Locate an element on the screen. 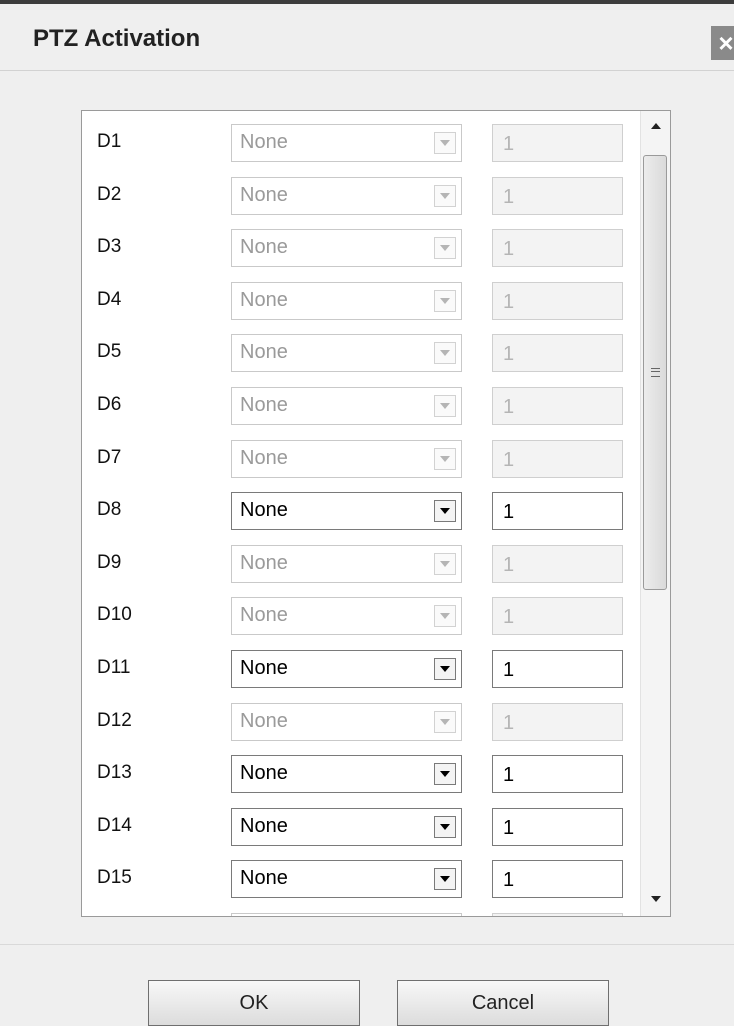  list-item: D14 None 1 is located at coordinates (362, 831).